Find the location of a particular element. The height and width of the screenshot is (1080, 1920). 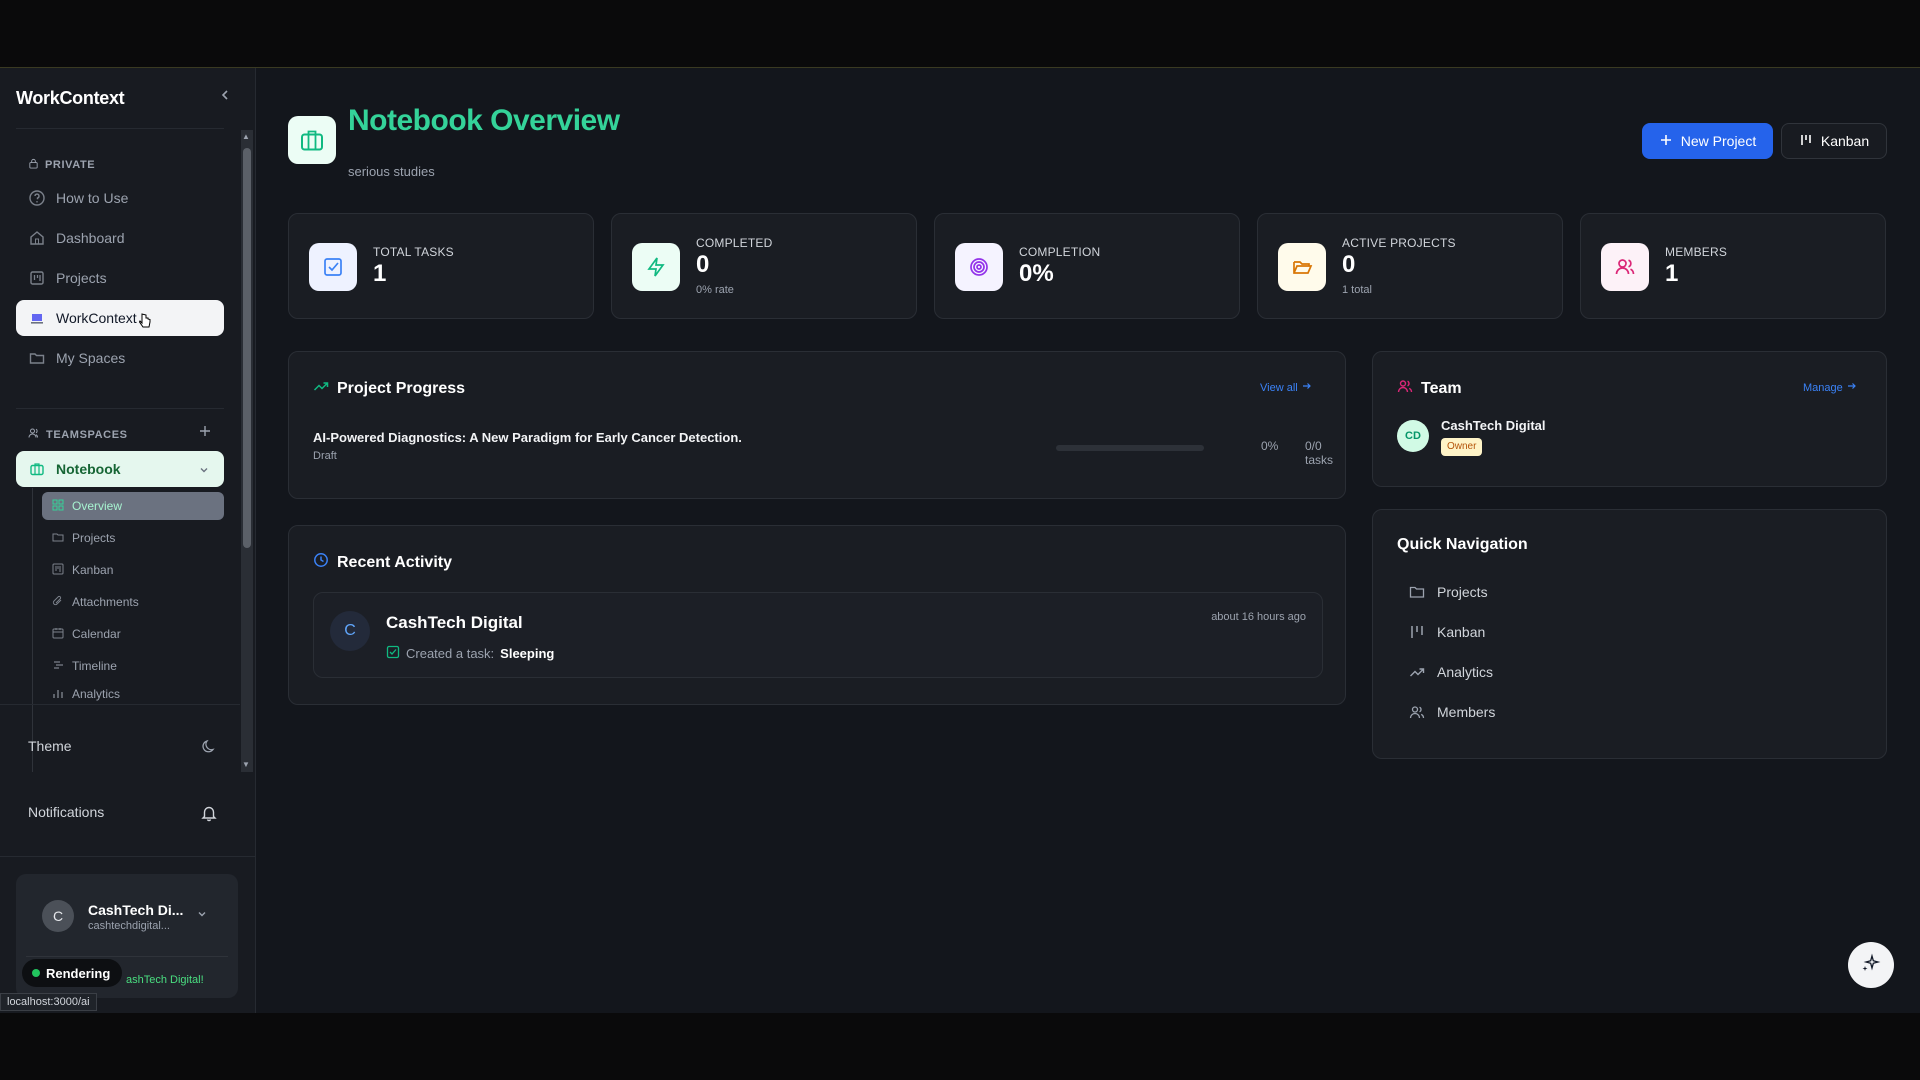

sidebar-team-notebook: Notebook is located at coordinates (120, 469).